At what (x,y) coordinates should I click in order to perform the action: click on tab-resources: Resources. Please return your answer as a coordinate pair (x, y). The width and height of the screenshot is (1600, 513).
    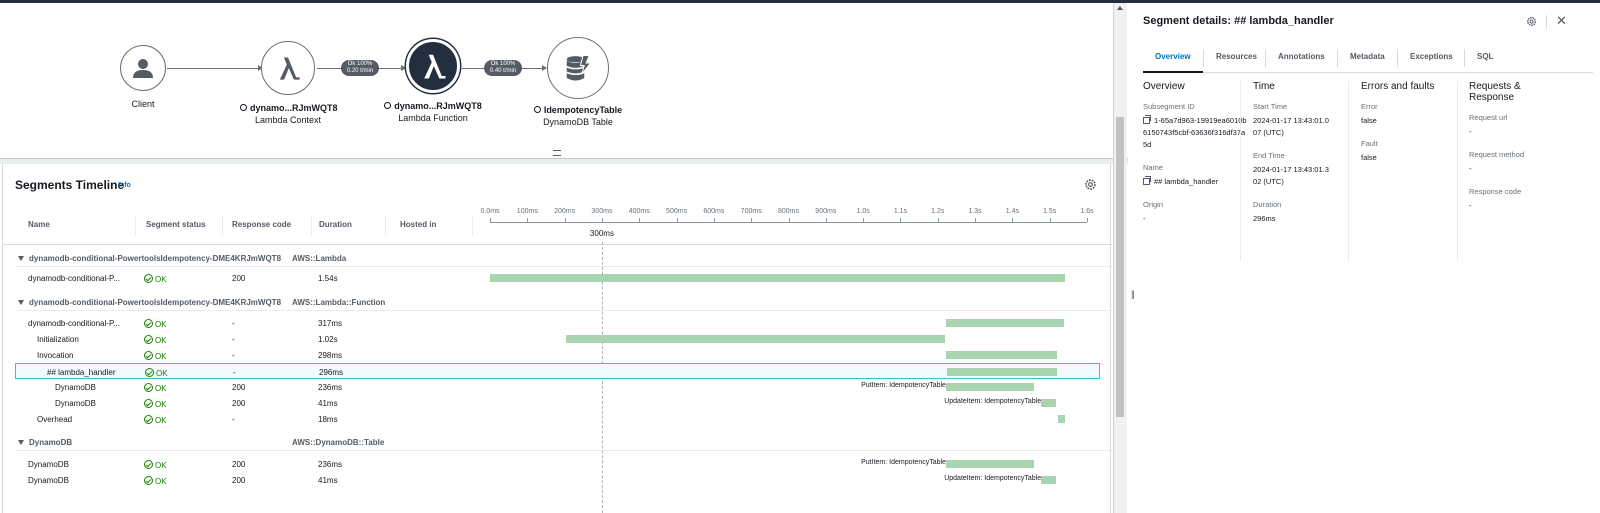
    Looking at the image, I should click on (1236, 56).